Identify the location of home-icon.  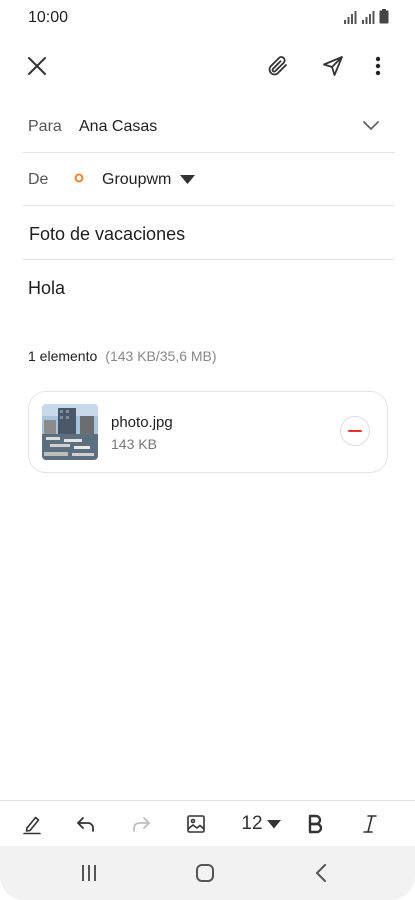
(205, 873).